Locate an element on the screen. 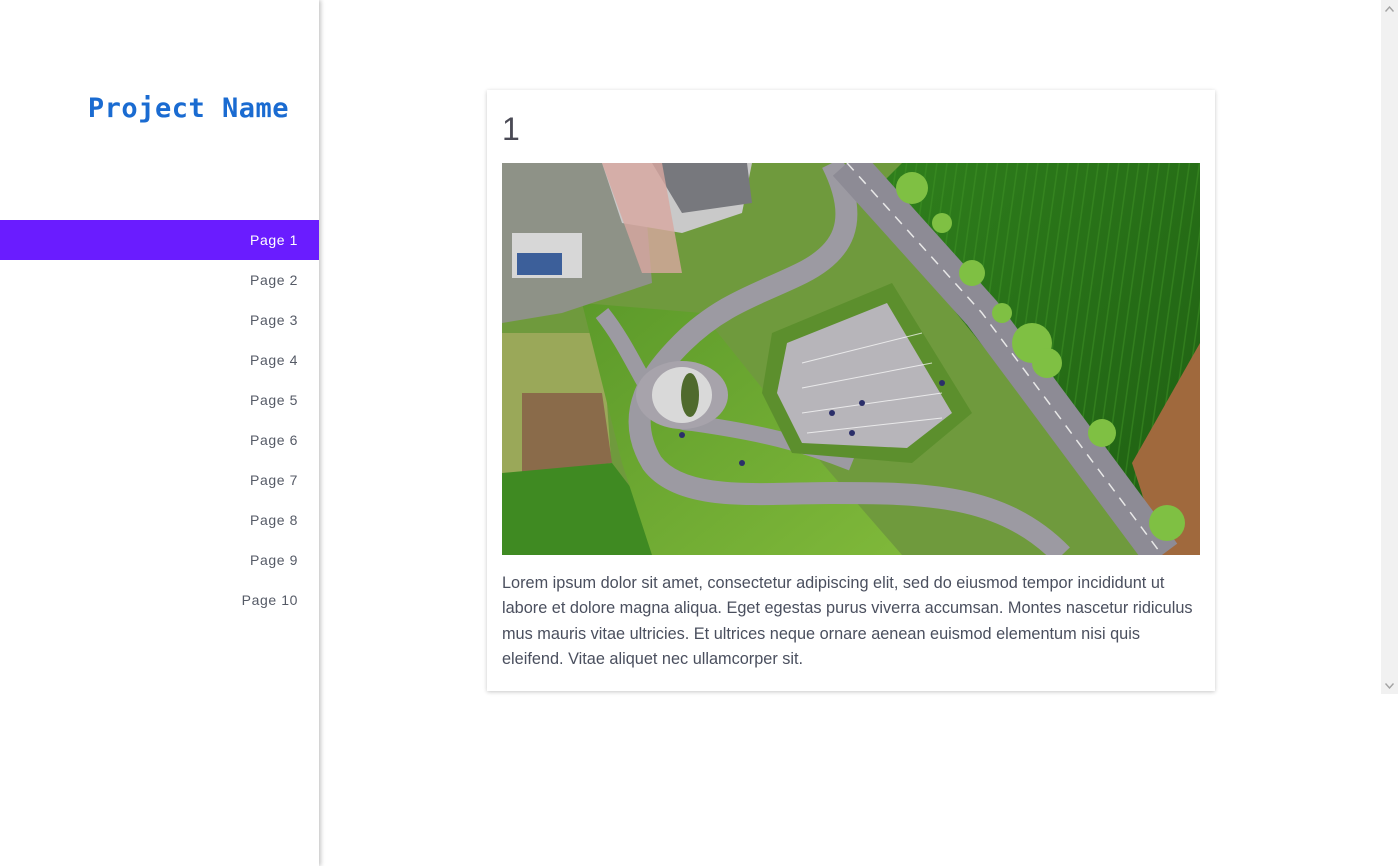  nav-item-page-8: Page 8 is located at coordinates (159, 520).